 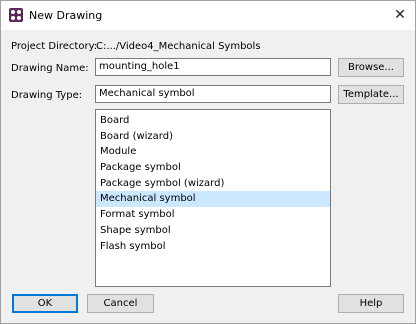 What do you see at coordinates (400, 15) in the screenshot?
I see `close-icon: ✕` at bounding box center [400, 15].